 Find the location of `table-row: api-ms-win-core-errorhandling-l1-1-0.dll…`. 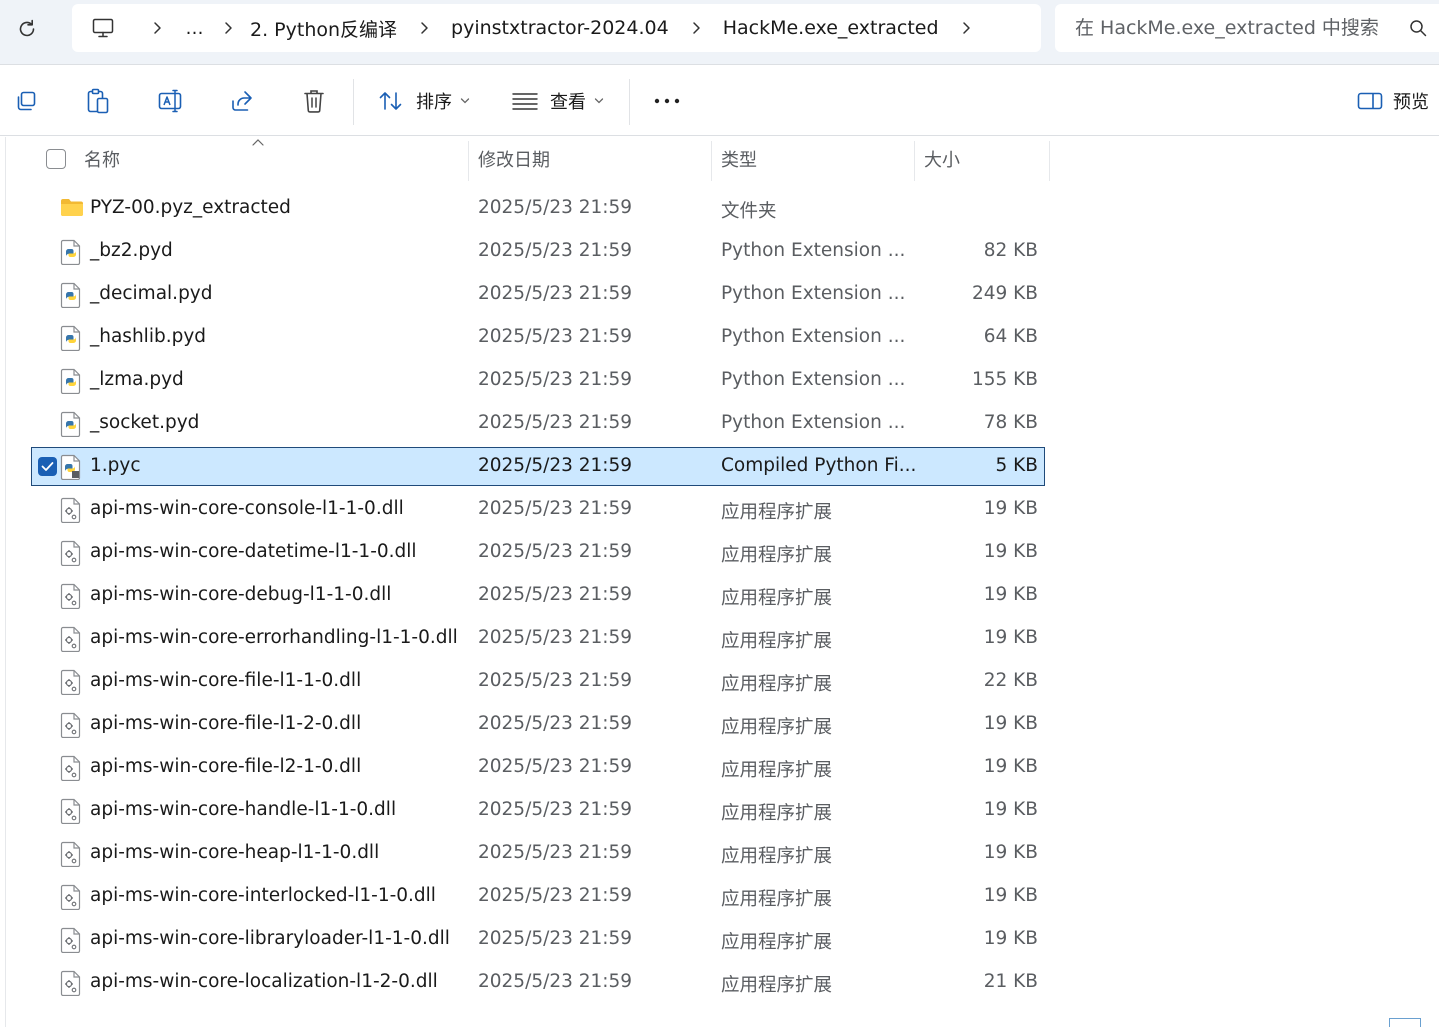

table-row: api-ms-win-core-errorhandling-l1-1-0.dll… is located at coordinates (538, 638).